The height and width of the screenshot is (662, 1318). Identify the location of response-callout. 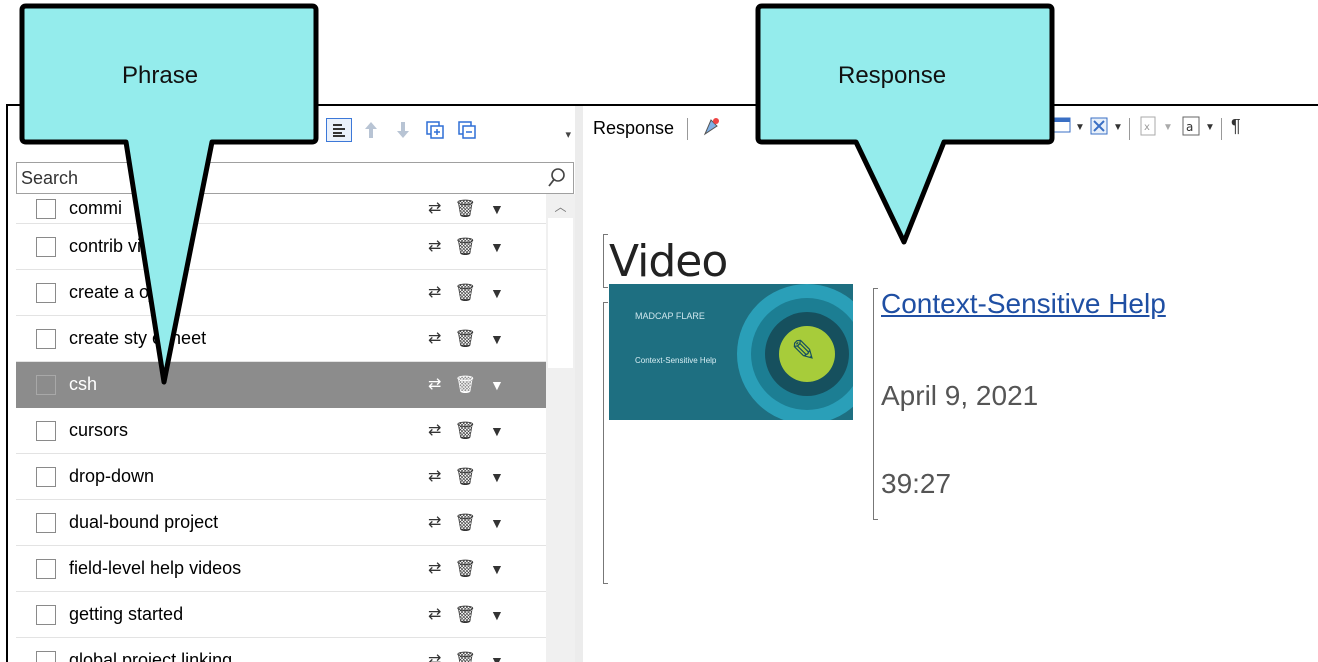
(905, 124).